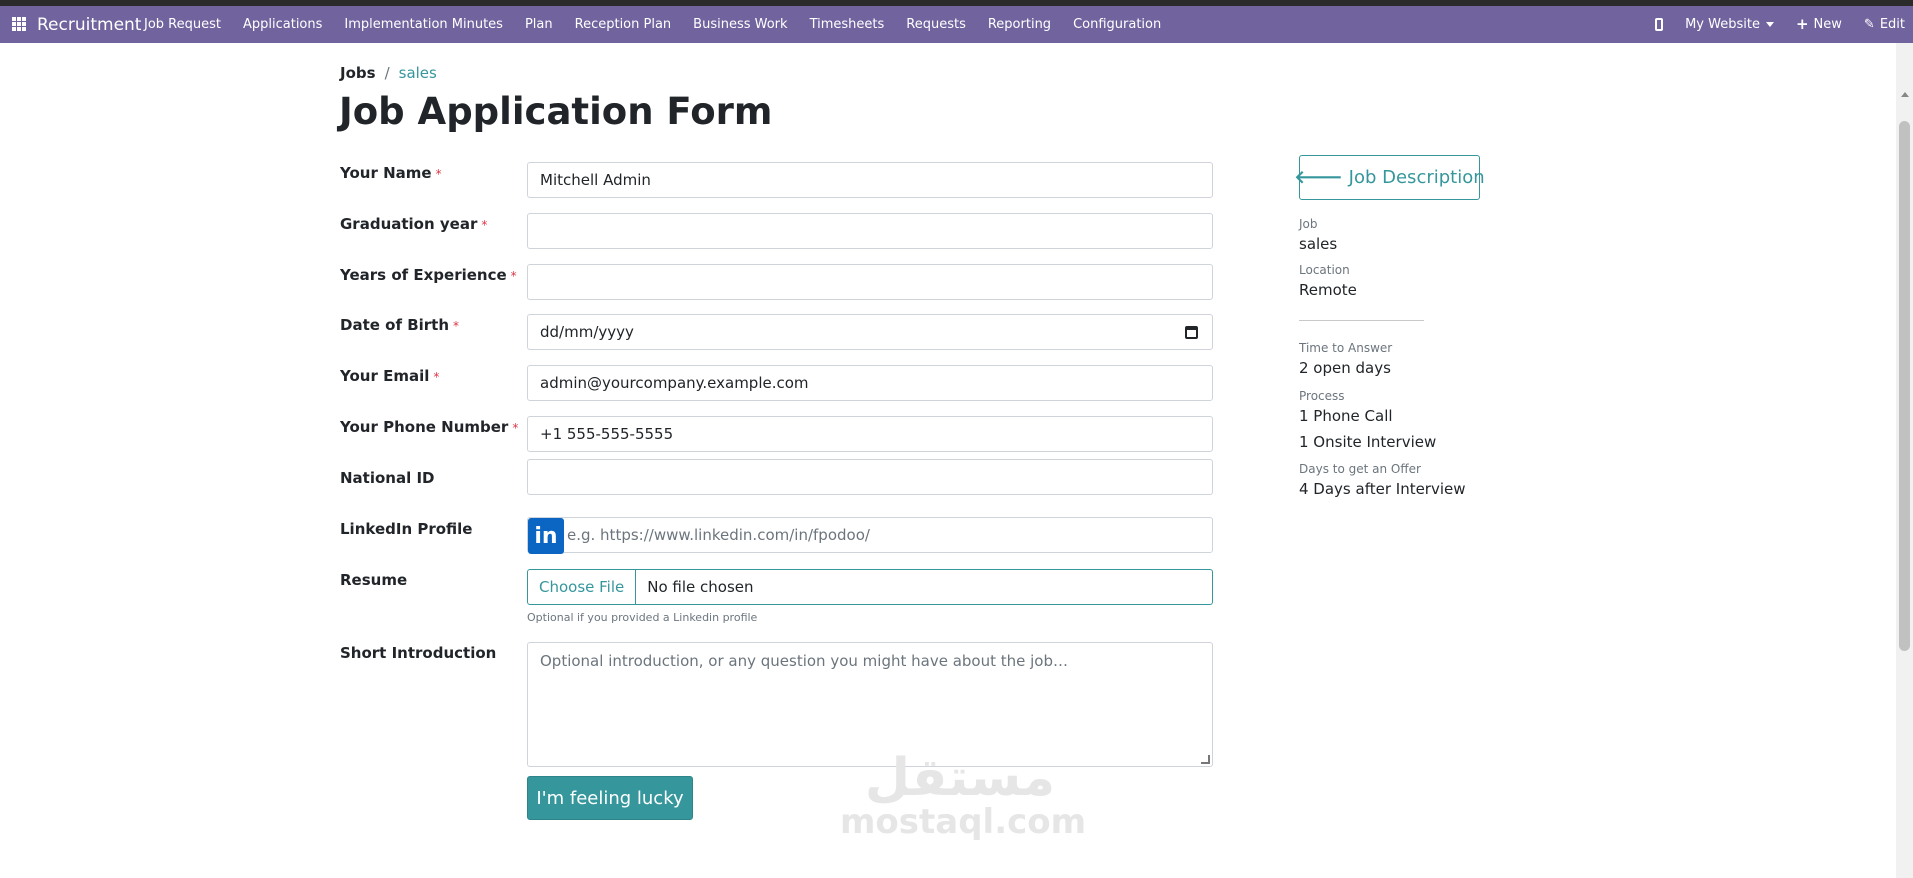 The height and width of the screenshot is (878, 1913). I want to click on choose-file-button: Choose File, so click(582, 587).